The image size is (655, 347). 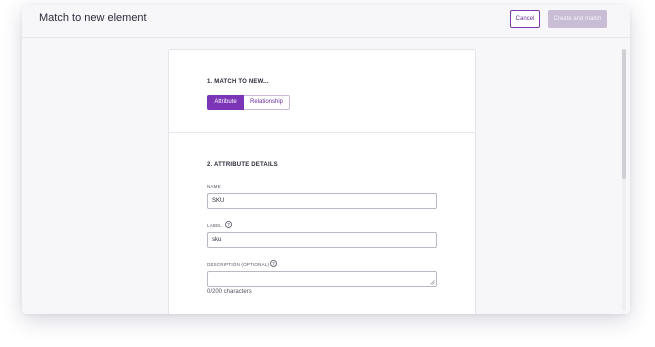 I want to click on cancel-button: Cancel, so click(x=525, y=19).